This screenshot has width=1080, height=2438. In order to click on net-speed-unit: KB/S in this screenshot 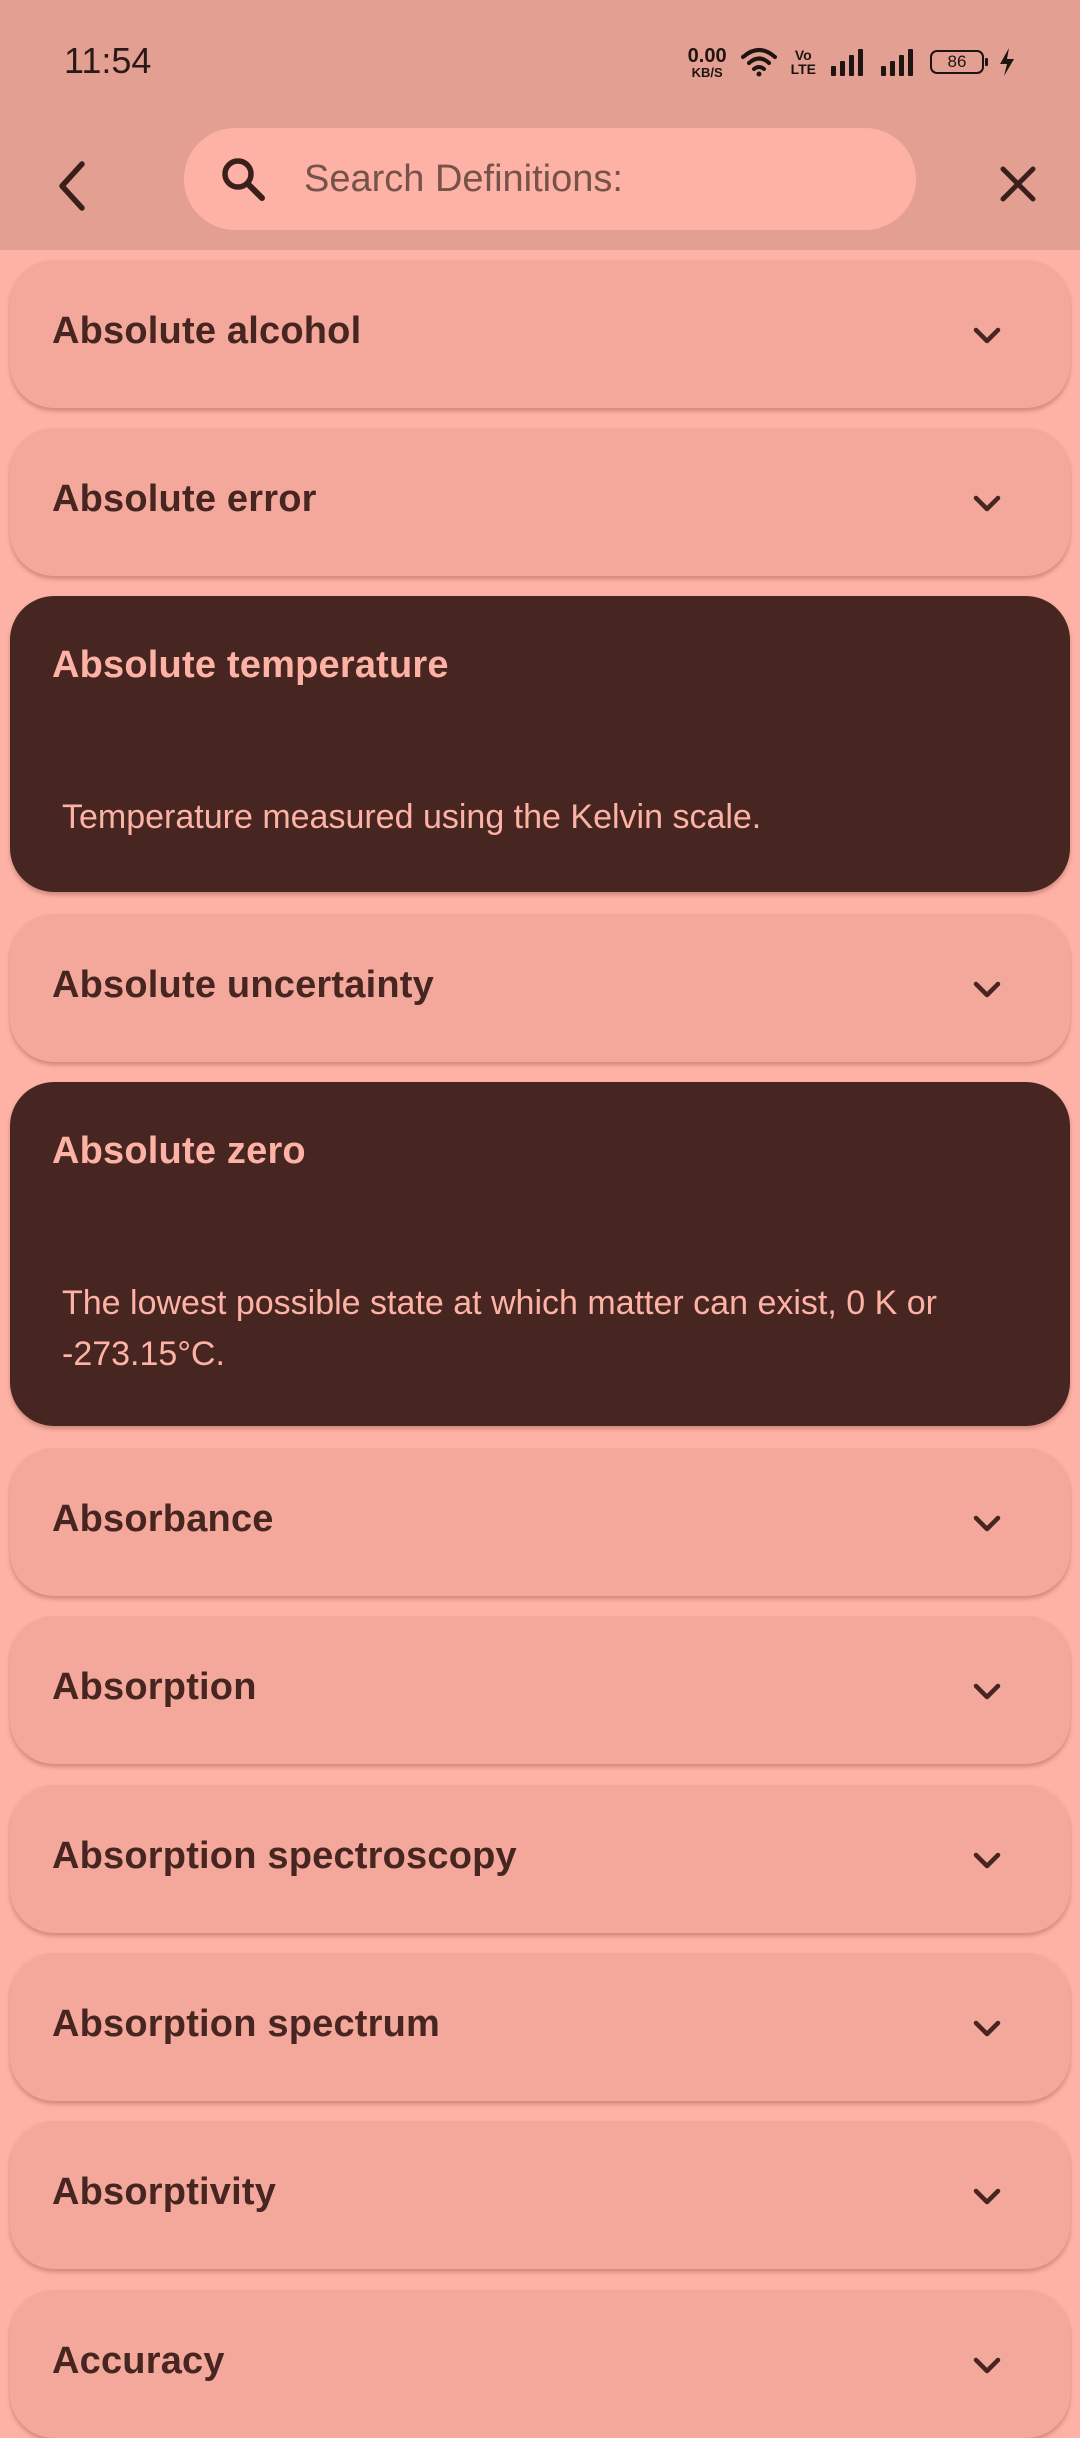, I will do `click(707, 72)`.